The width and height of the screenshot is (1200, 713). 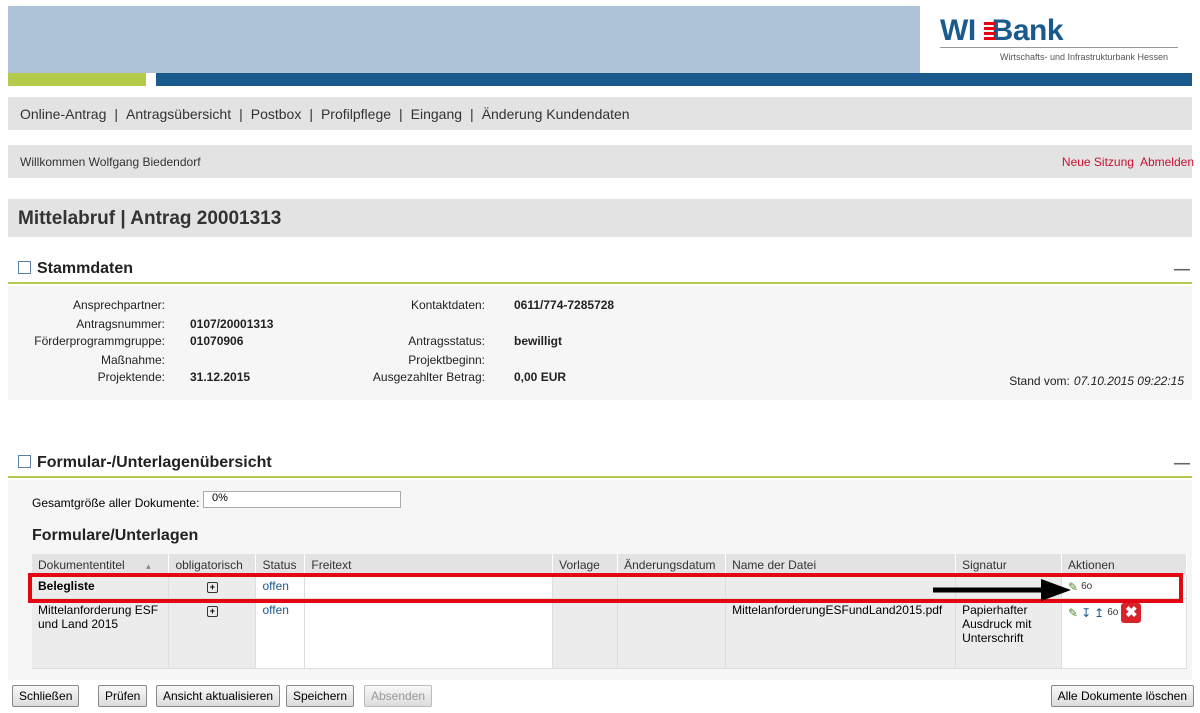 What do you see at coordinates (447, 305) in the screenshot?
I see `label-kontaktdaten: Kontaktdaten:` at bounding box center [447, 305].